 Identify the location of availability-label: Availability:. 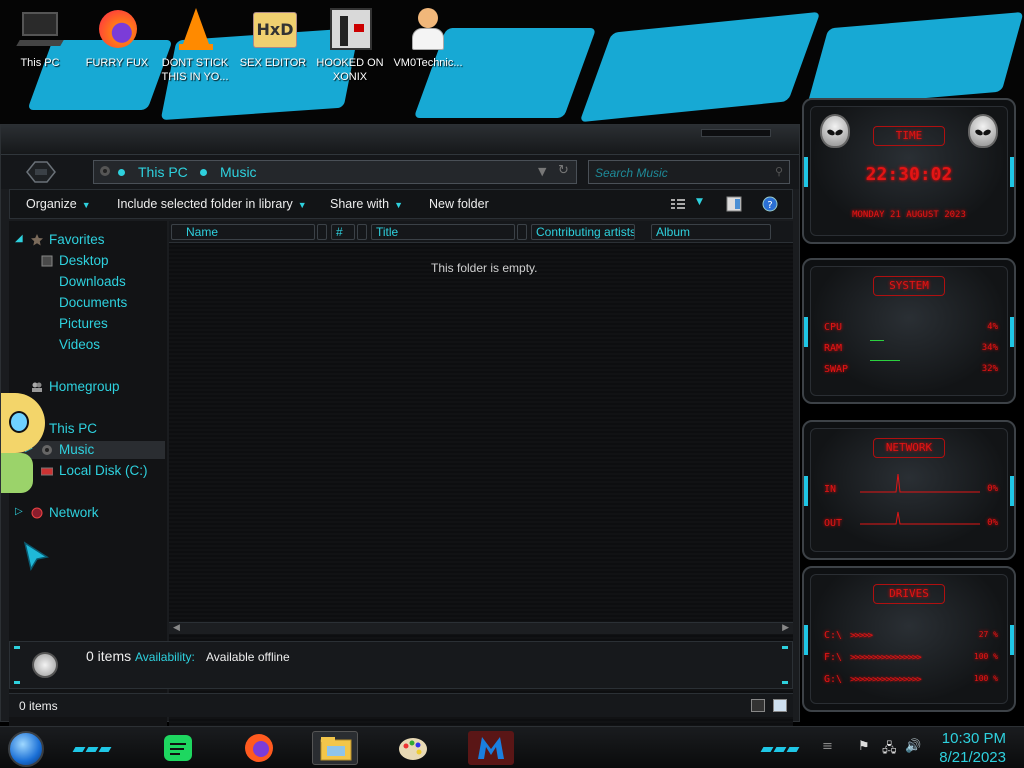
(165, 657).